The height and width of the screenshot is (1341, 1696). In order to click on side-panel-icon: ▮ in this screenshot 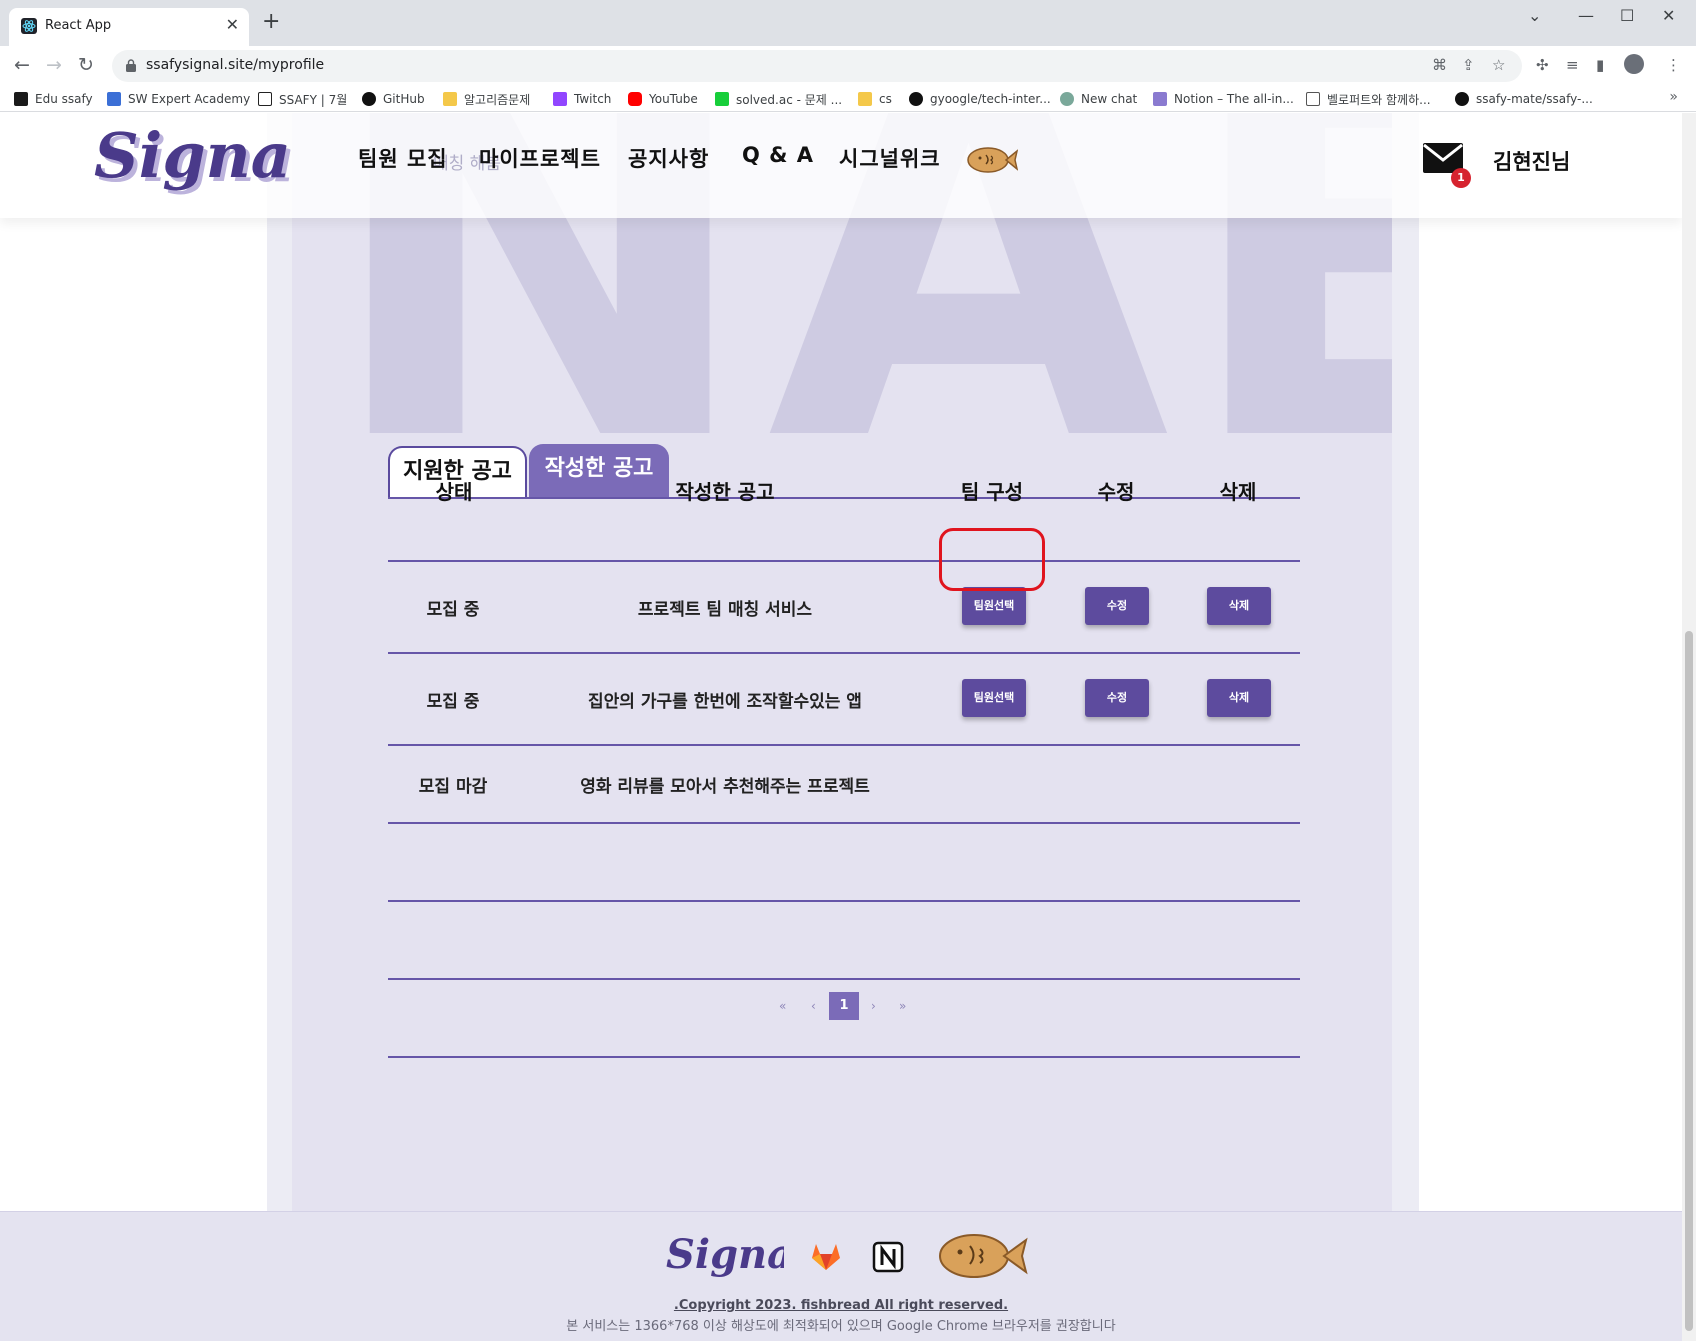, I will do `click(1600, 65)`.